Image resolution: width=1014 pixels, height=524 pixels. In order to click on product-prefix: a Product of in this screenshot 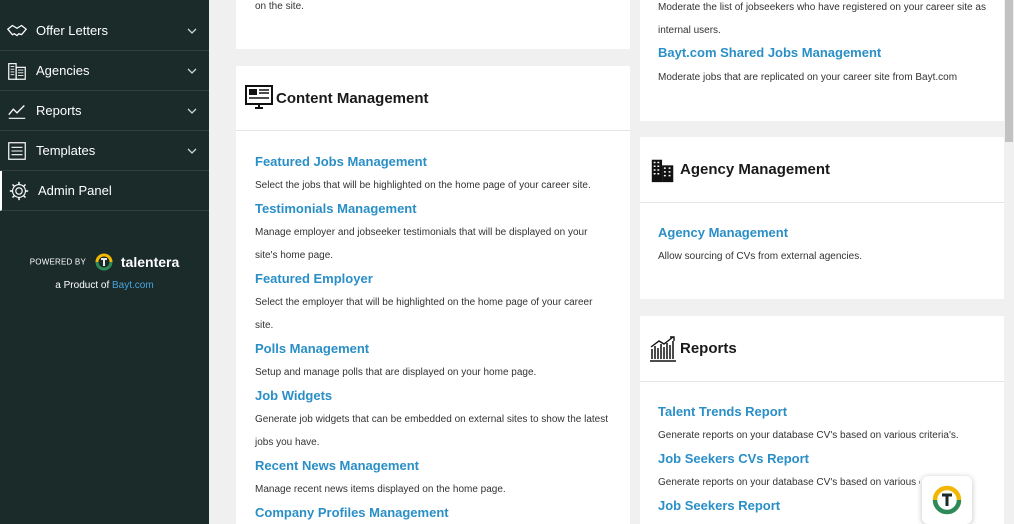, I will do `click(82, 285)`.